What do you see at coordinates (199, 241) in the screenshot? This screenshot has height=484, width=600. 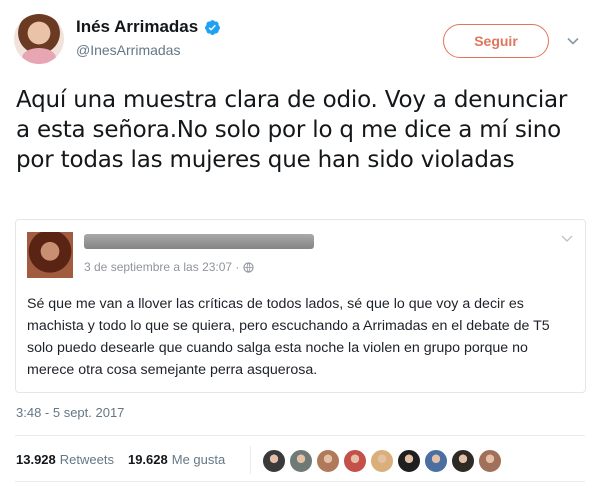 I see `redacted-name-bar` at bounding box center [199, 241].